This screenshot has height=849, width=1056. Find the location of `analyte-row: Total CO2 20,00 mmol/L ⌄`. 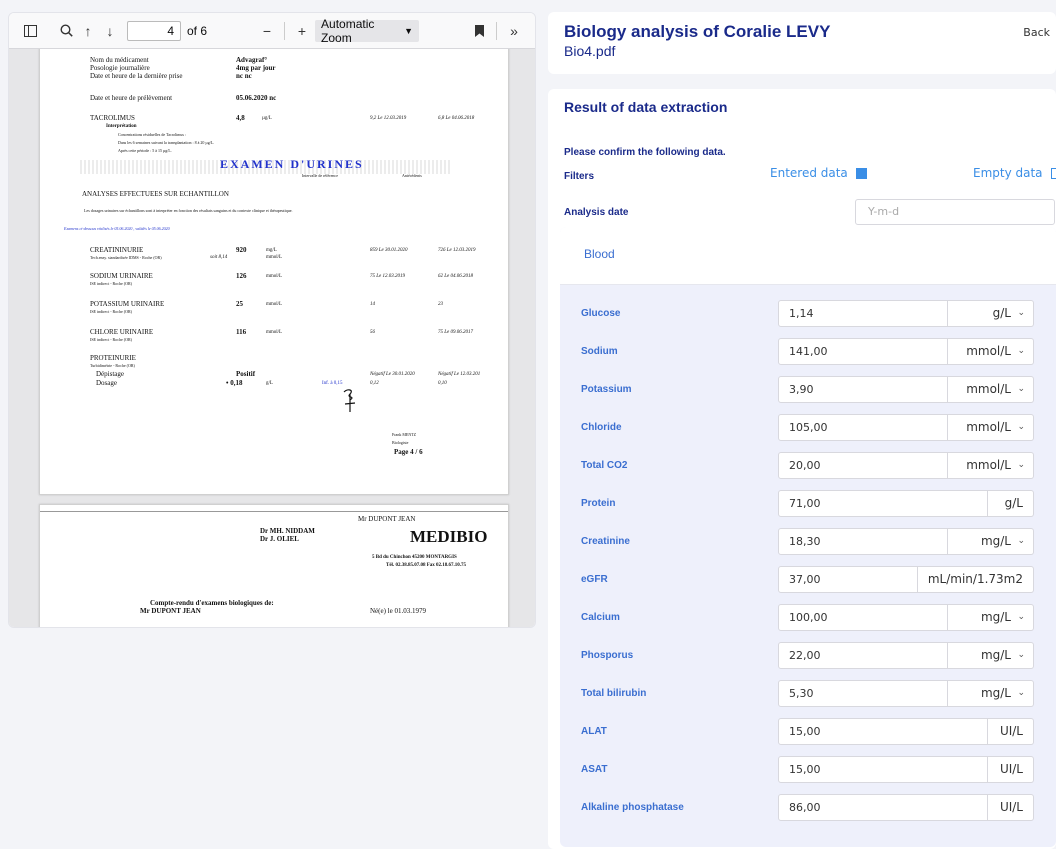

analyte-row: Total CO2 20,00 mmol/L ⌄ is located at coordinates (808, 465).